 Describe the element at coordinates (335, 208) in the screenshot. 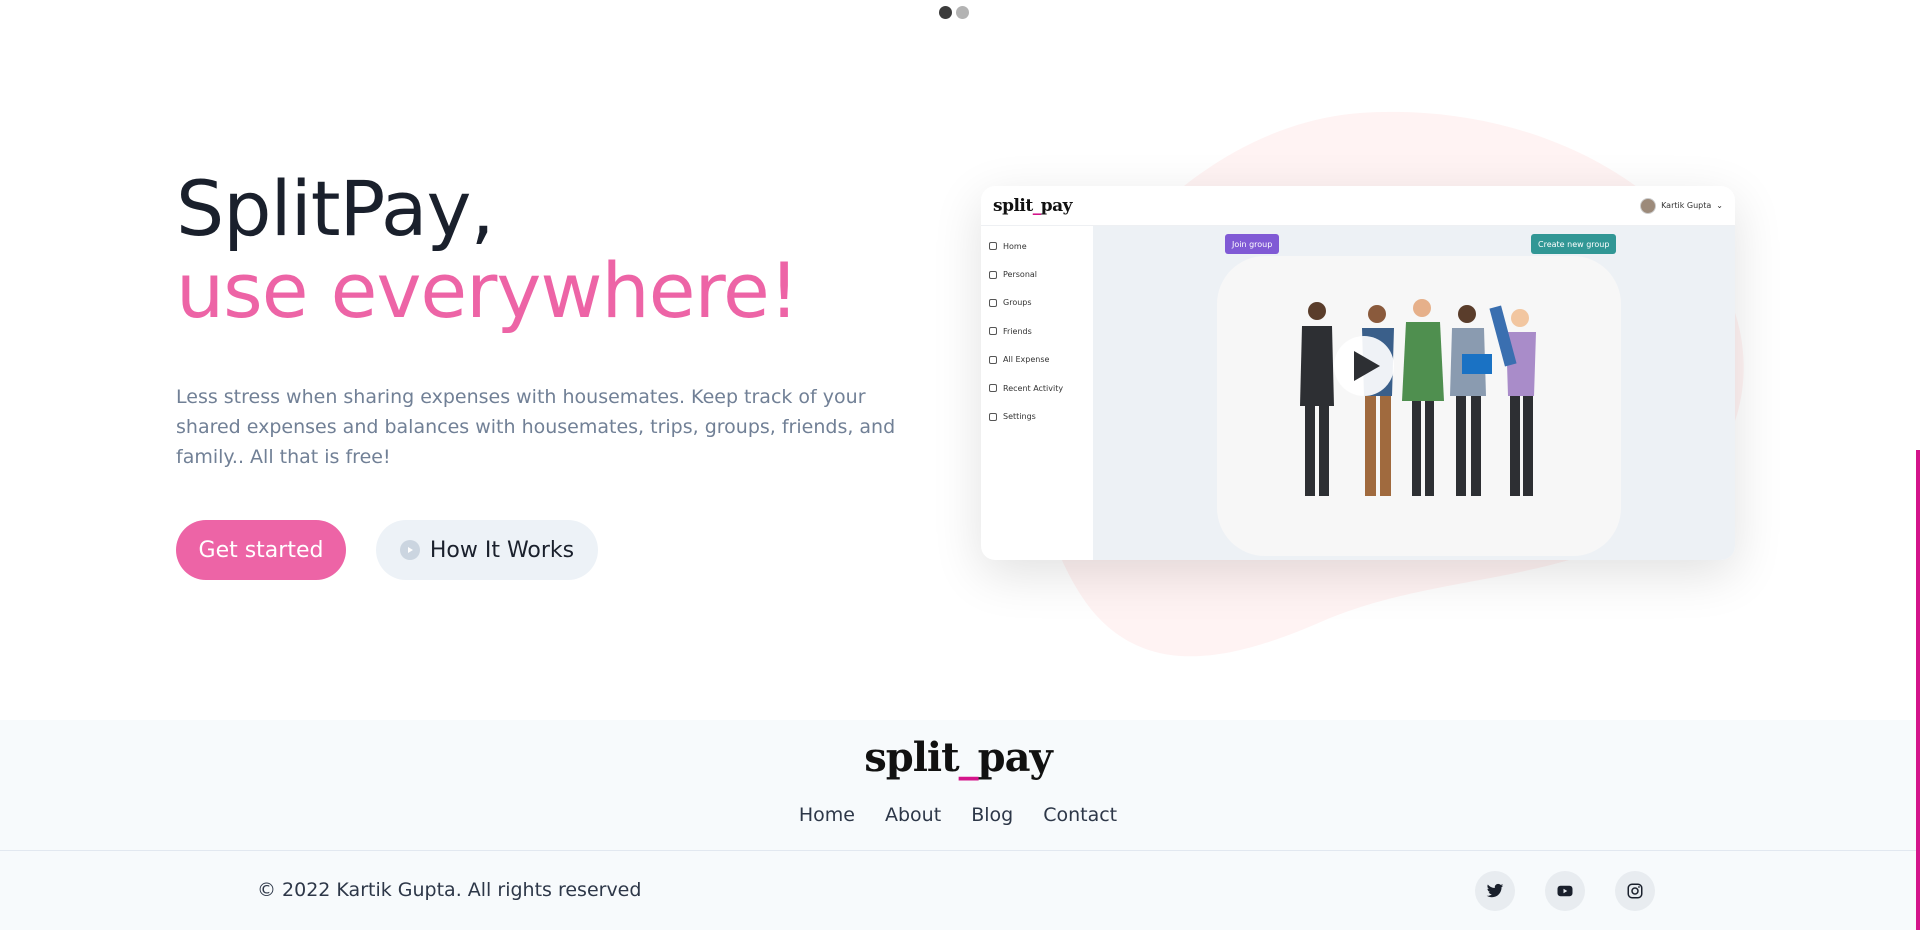

I see `hero-title-line1: SplitPay,` at that location.